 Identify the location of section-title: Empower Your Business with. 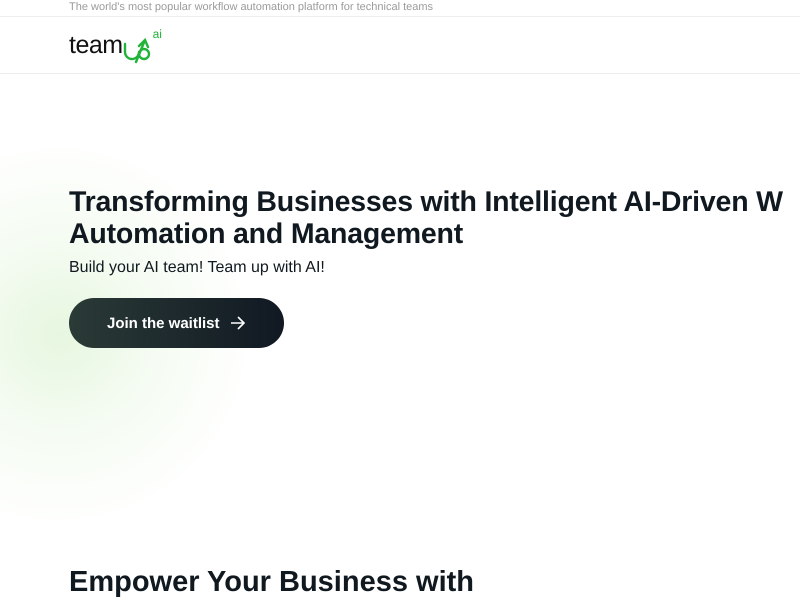
(272, 582).